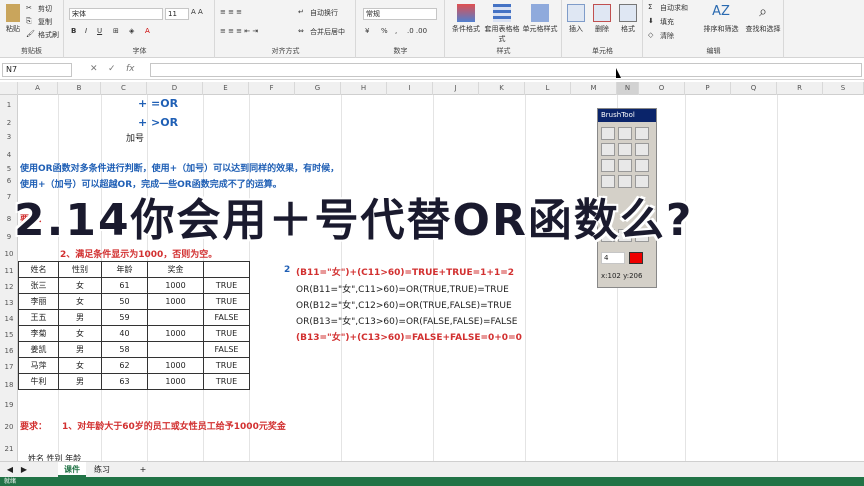  Describe the element at coordinates (409, 336) in the screenshot. I see `formula-line-5: (B13="女")+(C13>60)=FALSE+FALSE=0+0=0` at that location.